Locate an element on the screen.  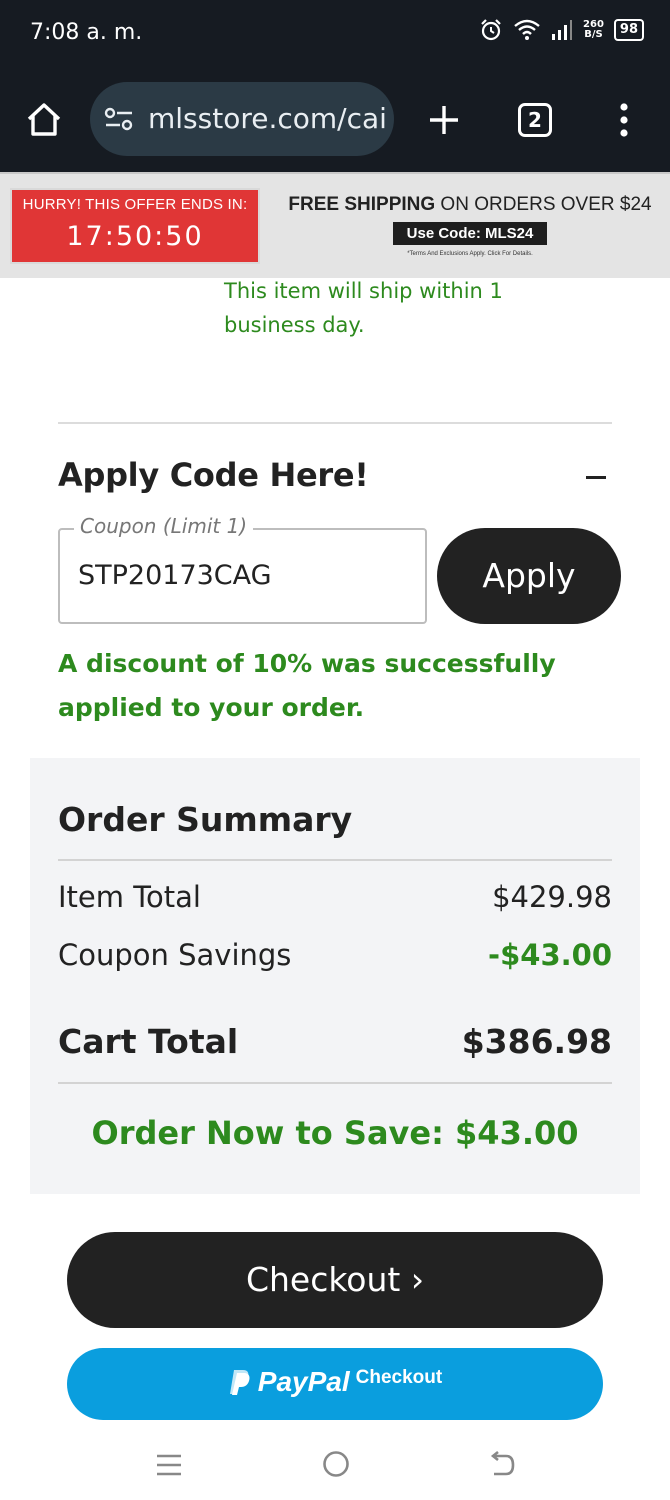
promo-code-badge: Use Code: MLS24 is located at coordinates (470, 233).